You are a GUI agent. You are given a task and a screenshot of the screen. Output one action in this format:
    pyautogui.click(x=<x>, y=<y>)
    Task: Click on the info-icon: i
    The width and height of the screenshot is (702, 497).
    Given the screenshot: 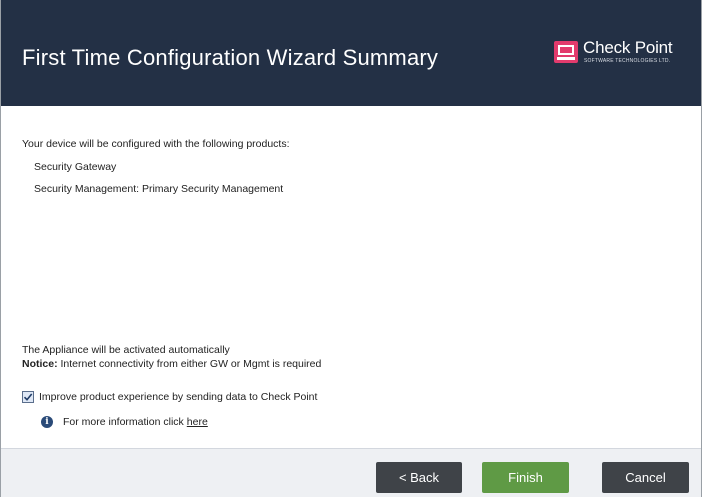 What is the action you would take?
    pyautogui.click(x=47, y=422)
    